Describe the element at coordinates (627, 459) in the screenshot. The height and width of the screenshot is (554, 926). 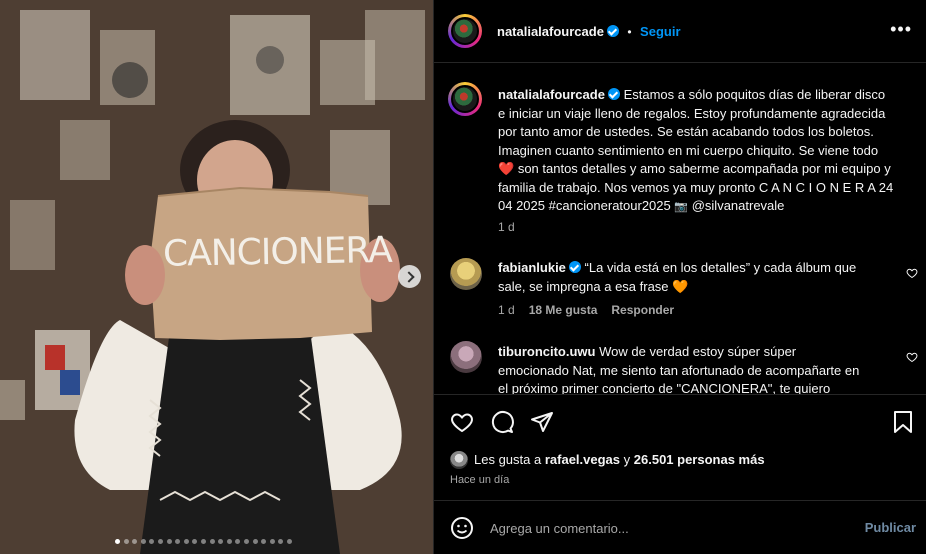
I see `likes-conjunction: y` at that location.